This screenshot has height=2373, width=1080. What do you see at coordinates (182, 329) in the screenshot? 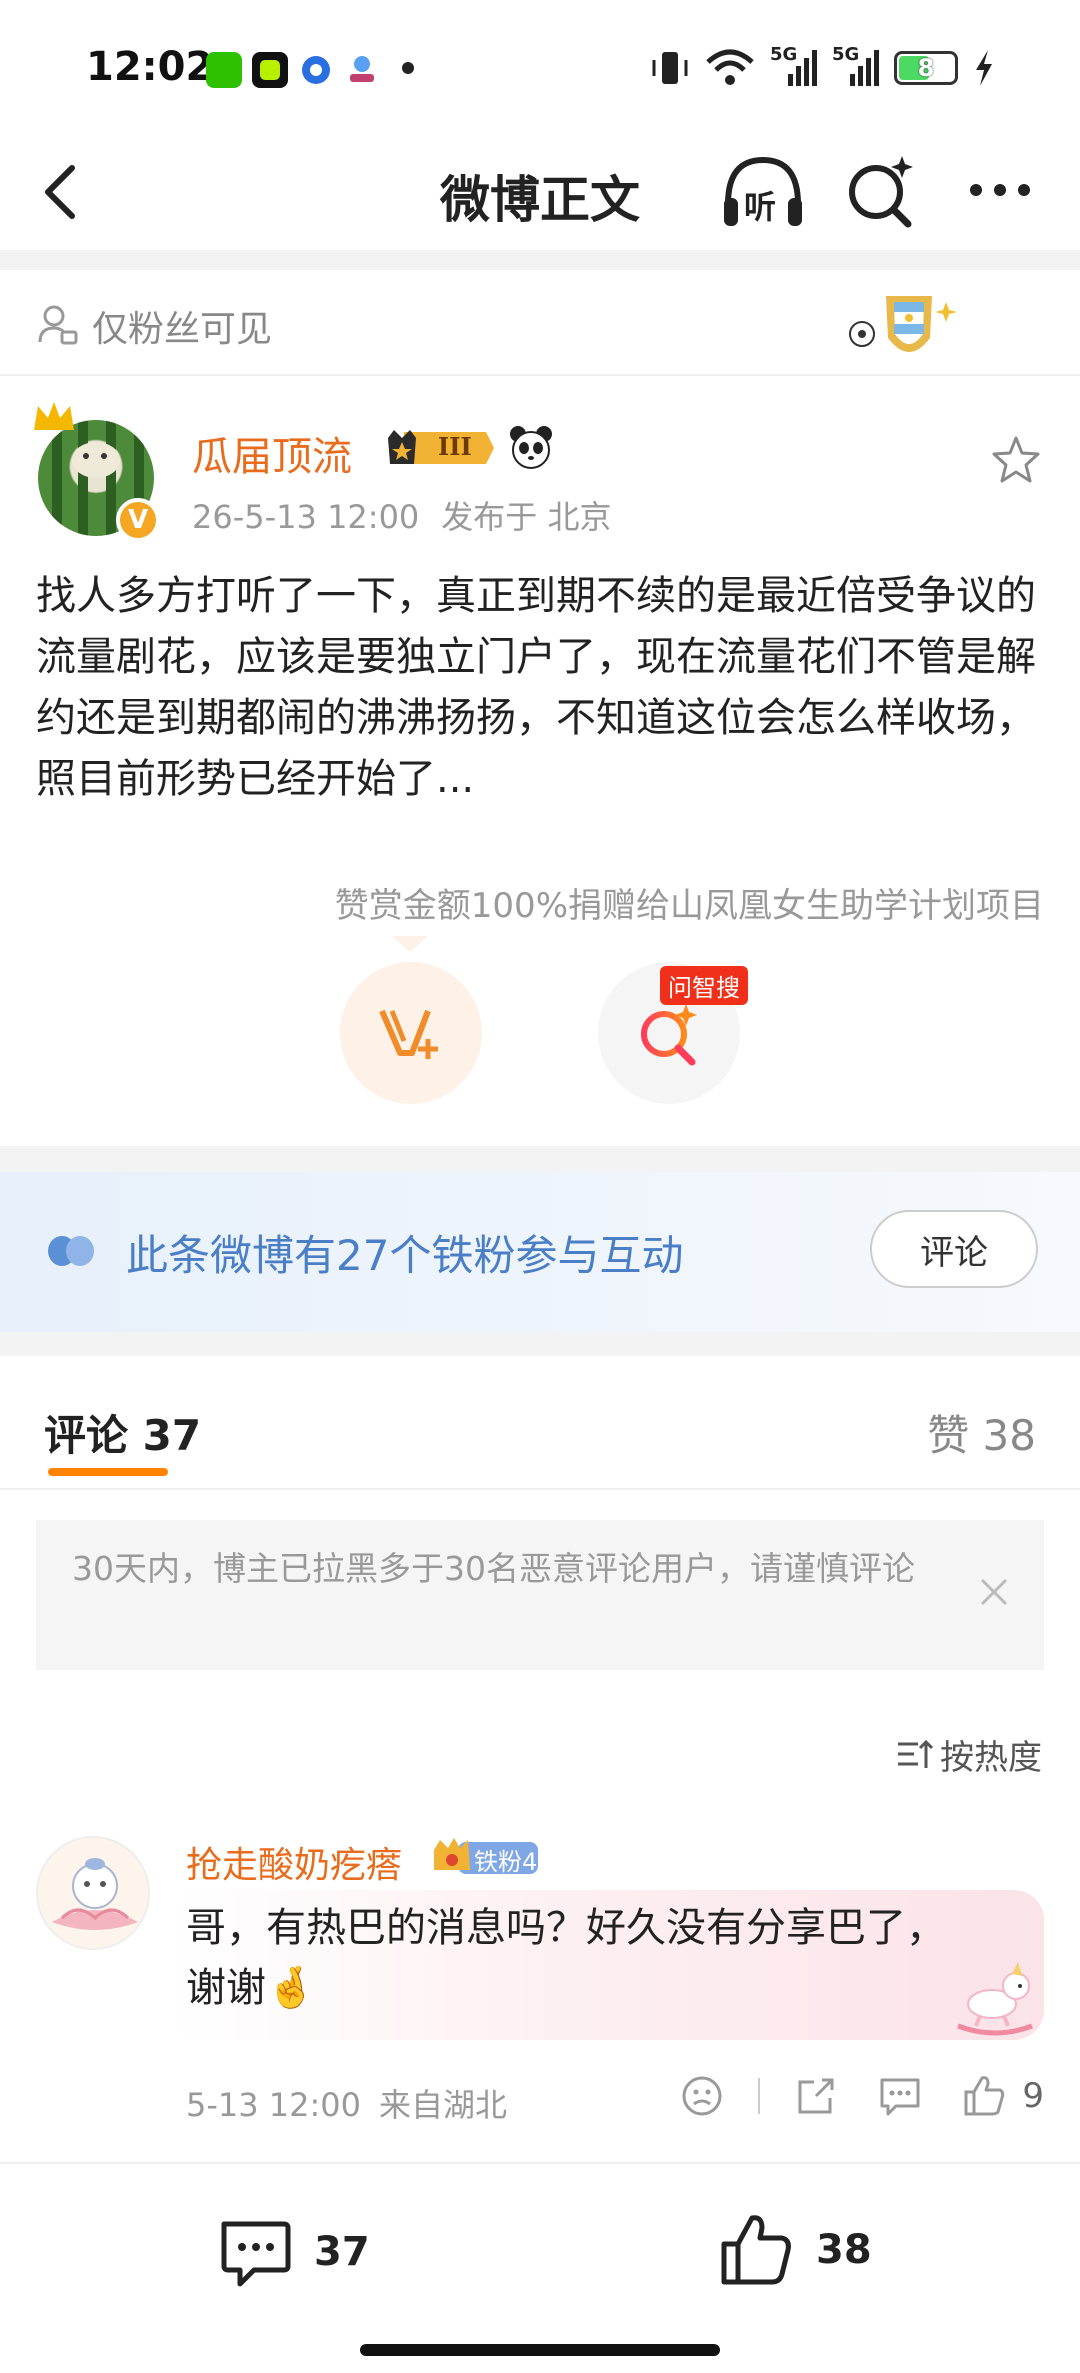
I see `visibility-label: 仅粉丝可见` at bounding box center [182, 329].